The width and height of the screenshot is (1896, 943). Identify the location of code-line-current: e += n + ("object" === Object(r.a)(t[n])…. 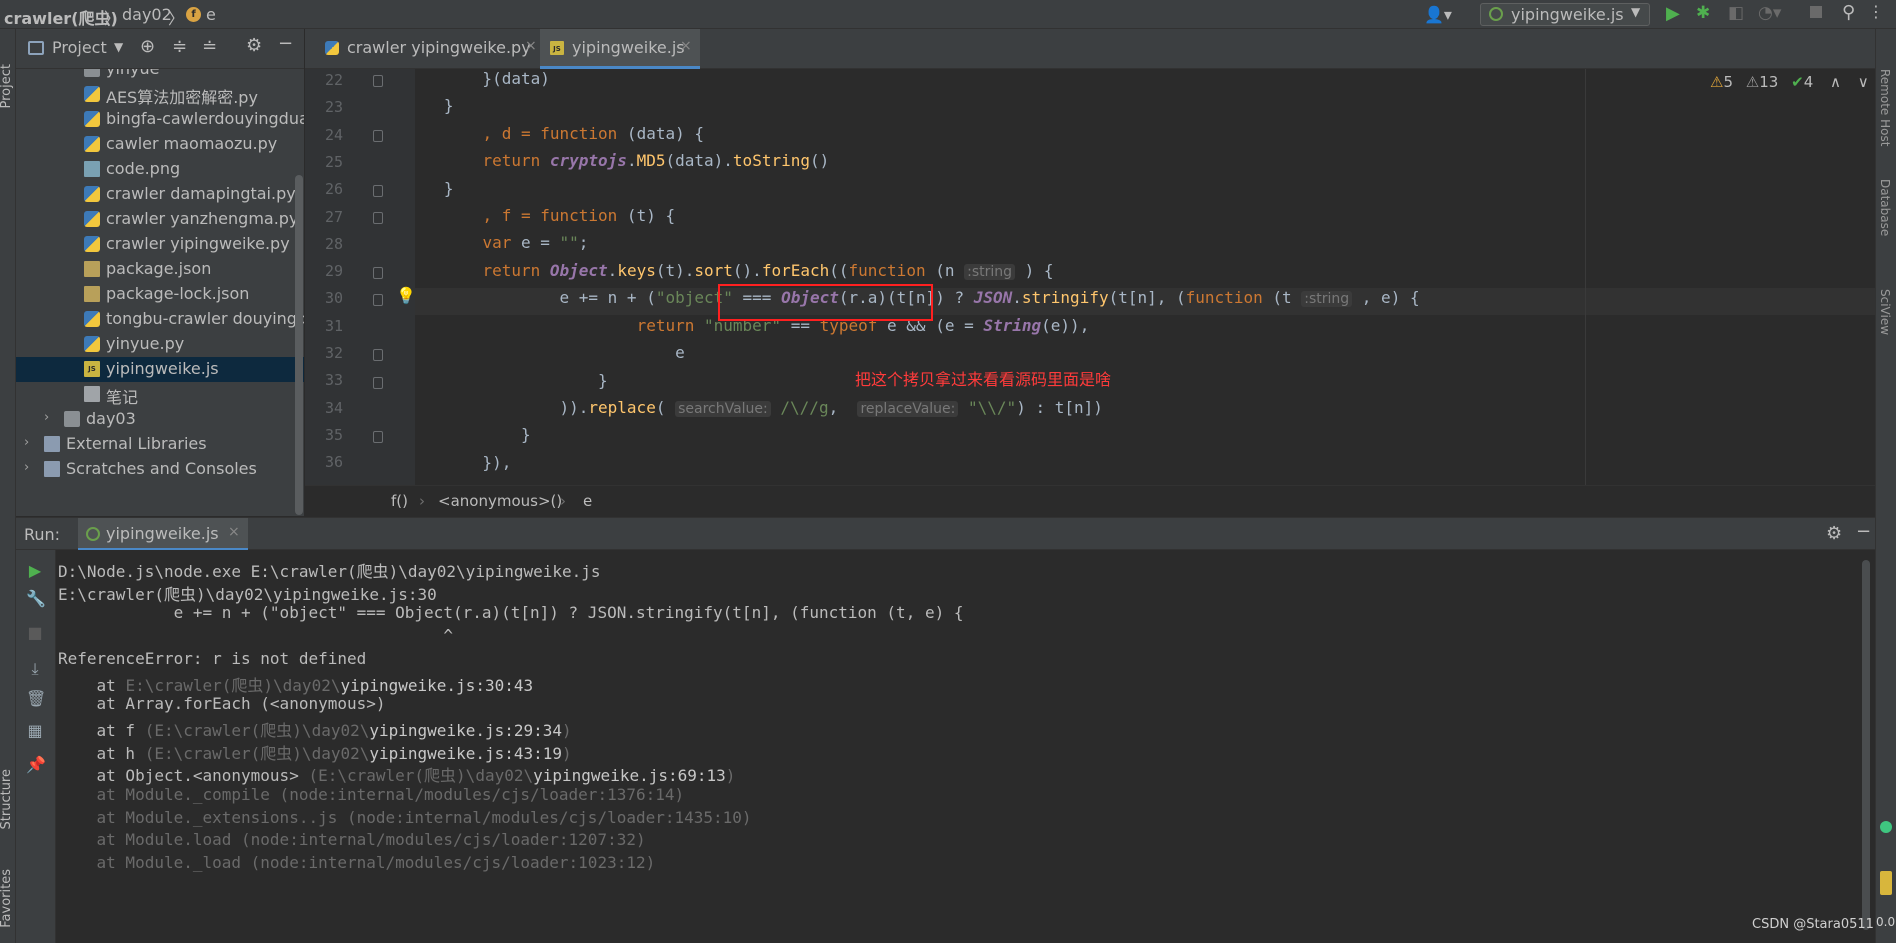
(1145, 301).